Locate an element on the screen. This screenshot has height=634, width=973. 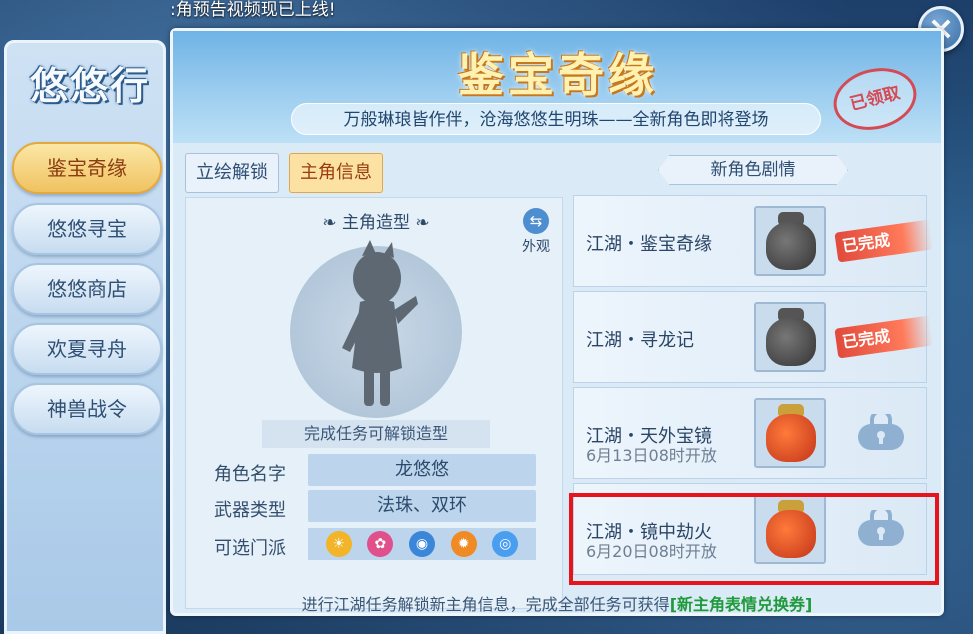
outfit-button: ⇆ 外观 is located at coordinates (536, 232).